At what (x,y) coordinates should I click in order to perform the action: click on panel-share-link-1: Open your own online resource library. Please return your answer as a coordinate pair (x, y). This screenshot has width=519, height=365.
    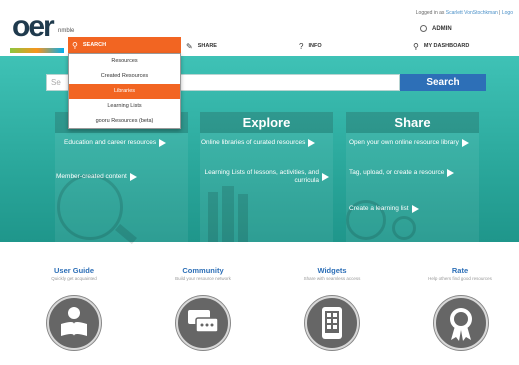
    Looking at the image, I should click on (412, 143).